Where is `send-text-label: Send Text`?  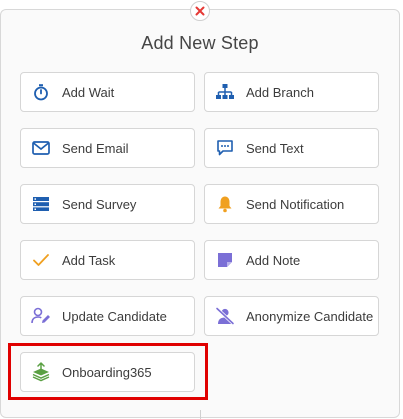 send-text-label: Send Text is located at coordinates (275, 148).